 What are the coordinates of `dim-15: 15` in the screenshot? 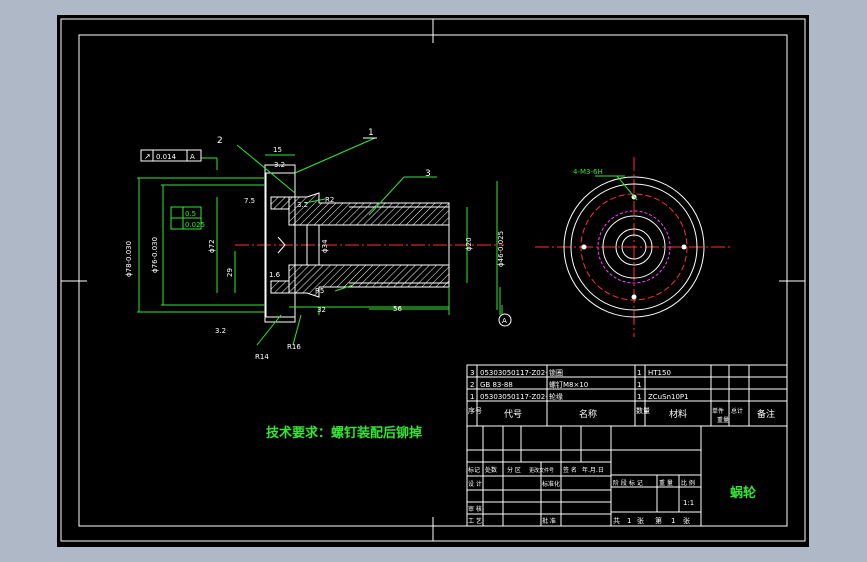 It's located at (277, 150).